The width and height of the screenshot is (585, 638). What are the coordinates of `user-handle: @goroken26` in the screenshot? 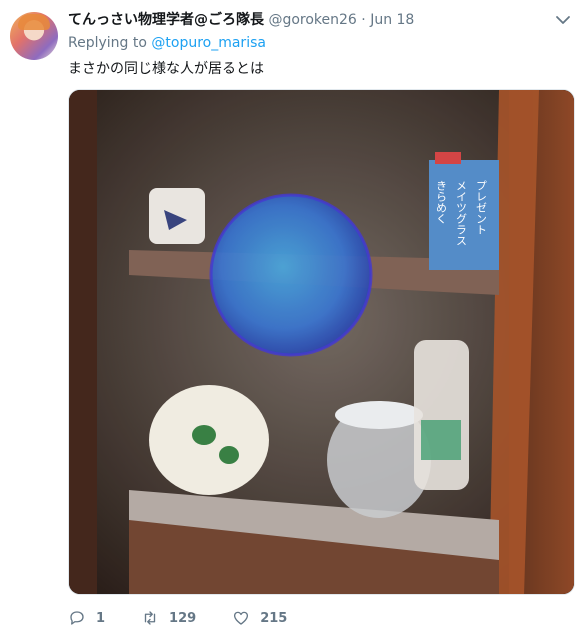 It's located at (312, 20).